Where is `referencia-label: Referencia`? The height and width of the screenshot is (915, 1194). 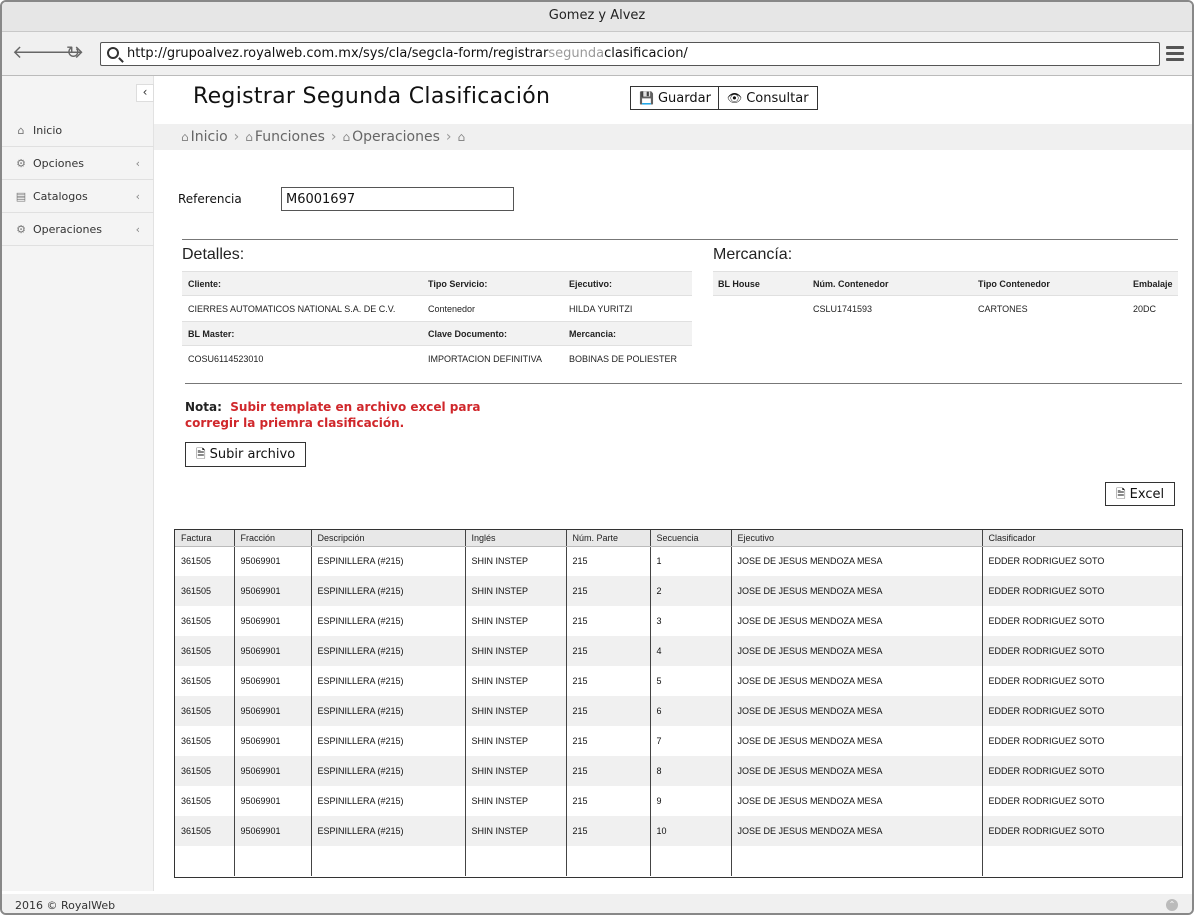 referencia-label: Referencia is located at coordinates (210, 199).